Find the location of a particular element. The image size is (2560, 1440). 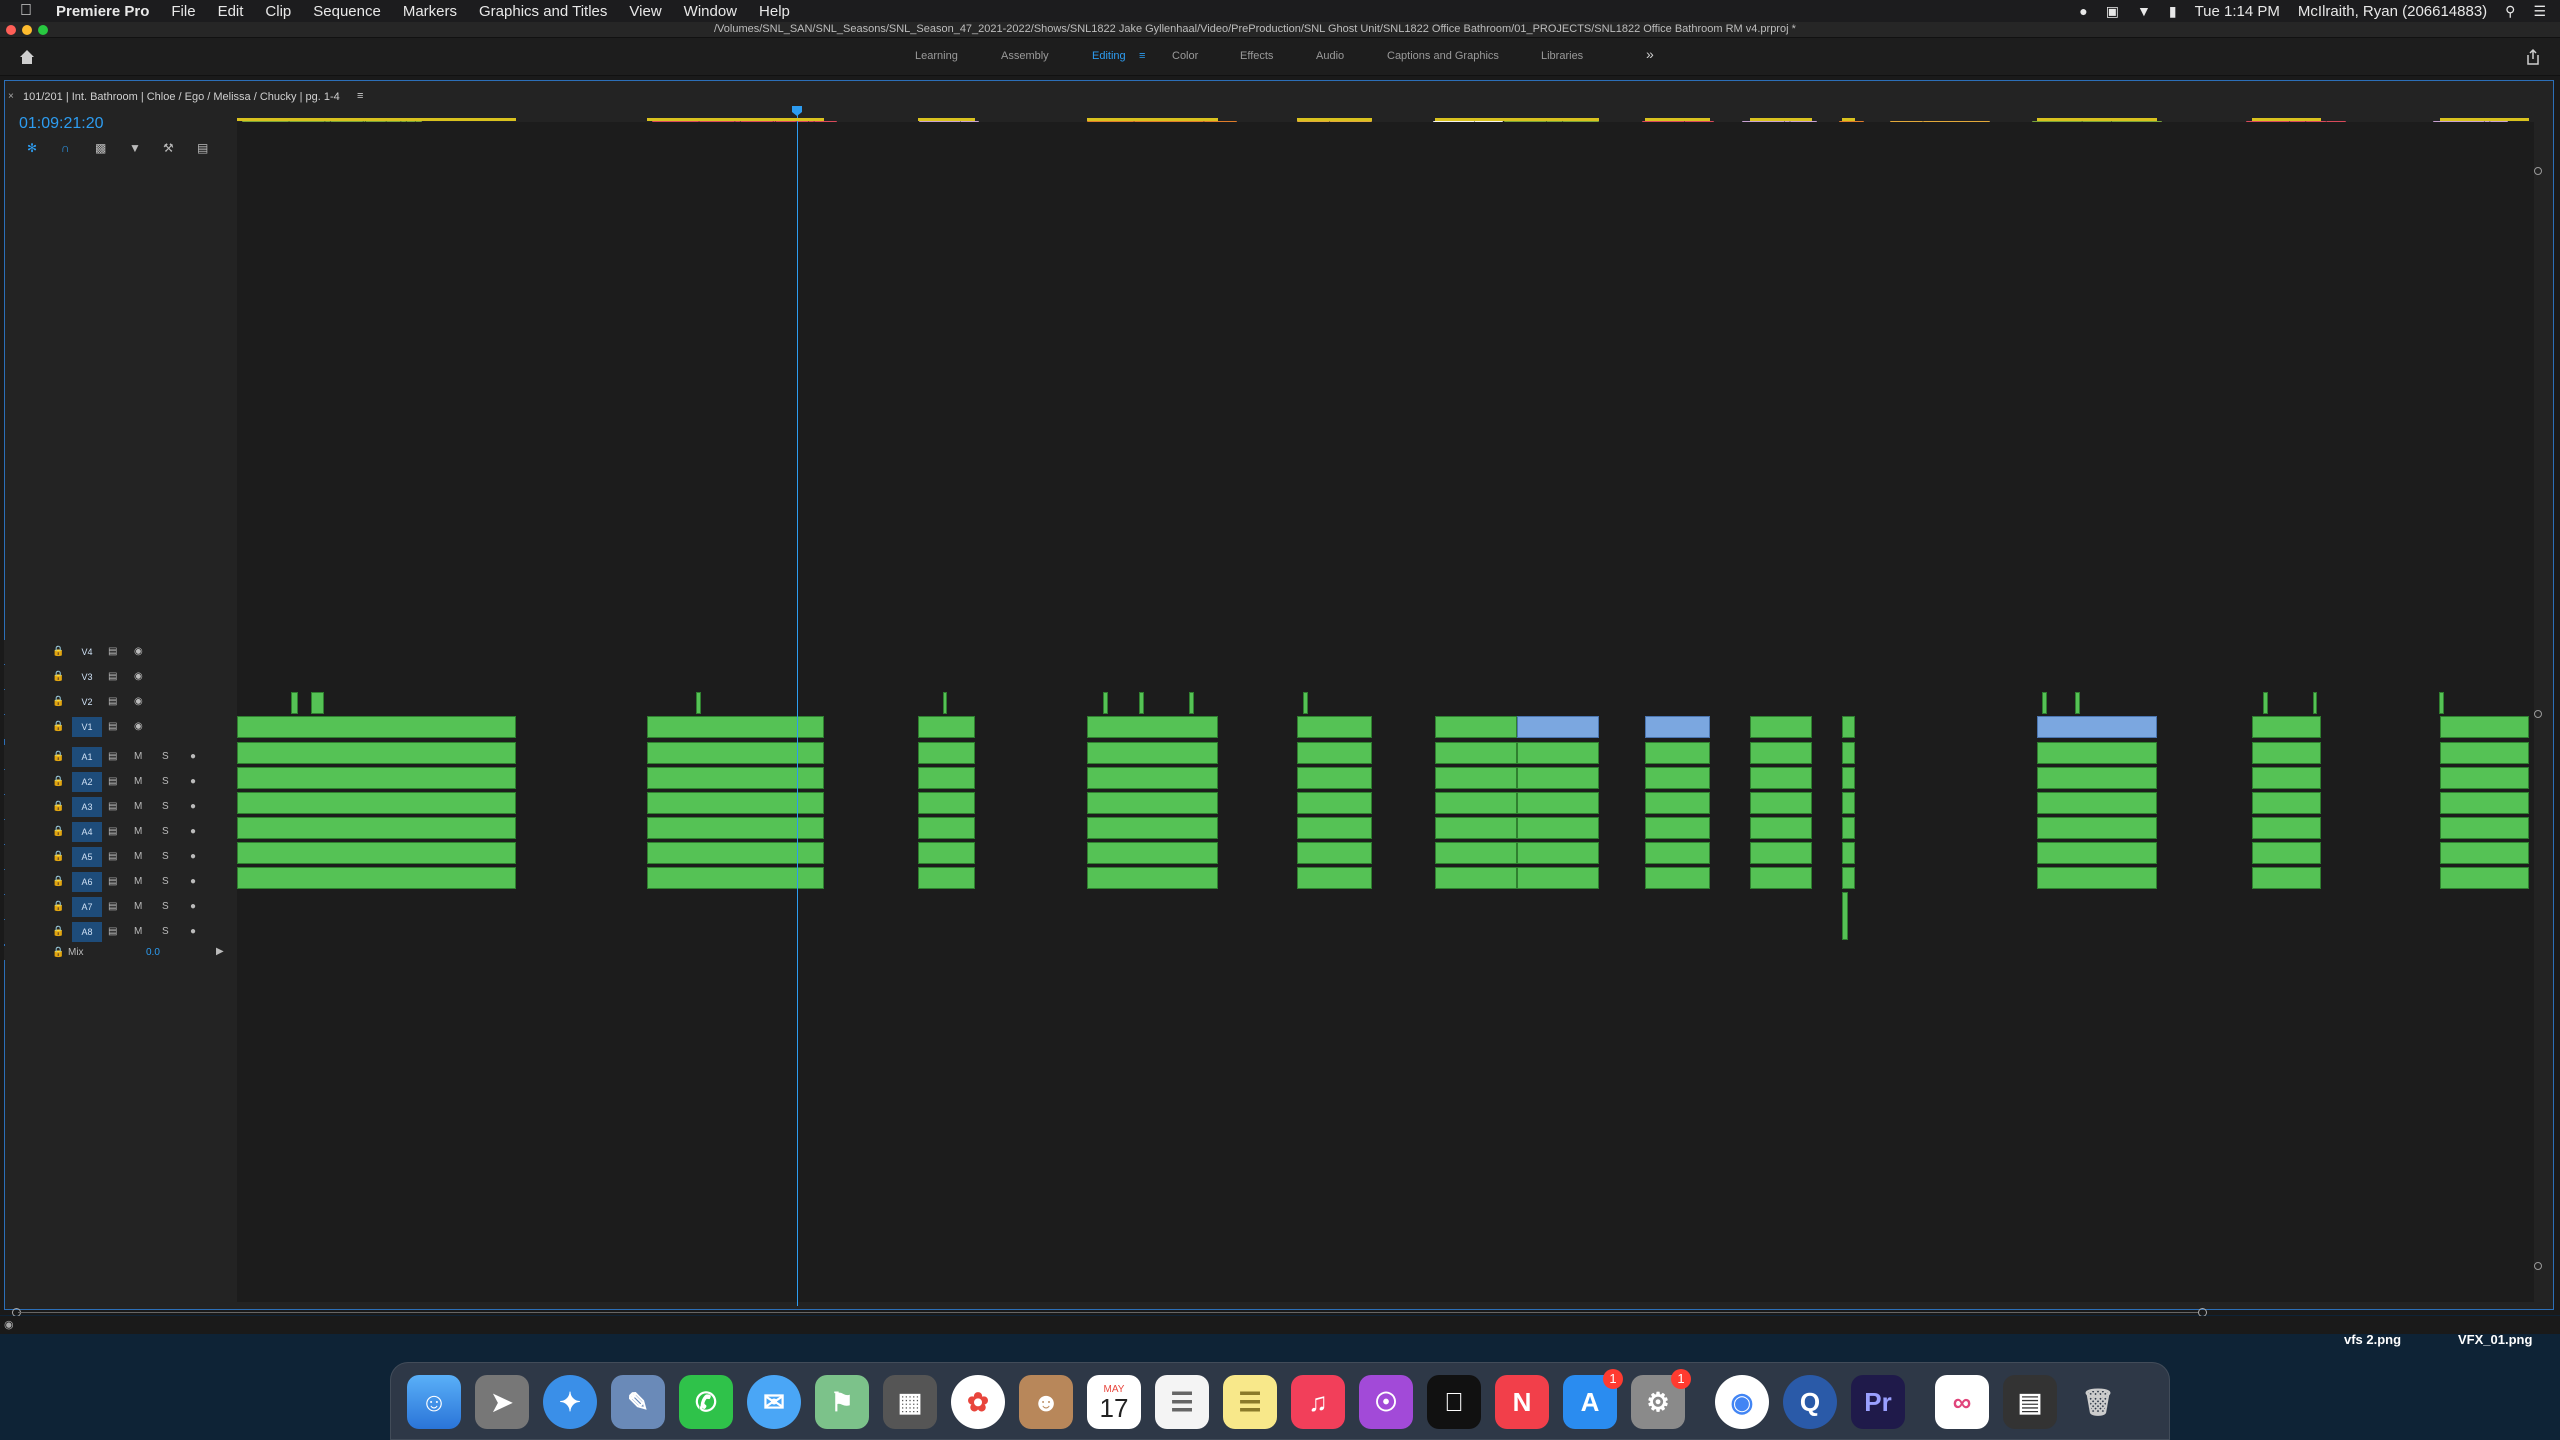

linked-selection-icon: ▩ is located at coordinates (102, 148).